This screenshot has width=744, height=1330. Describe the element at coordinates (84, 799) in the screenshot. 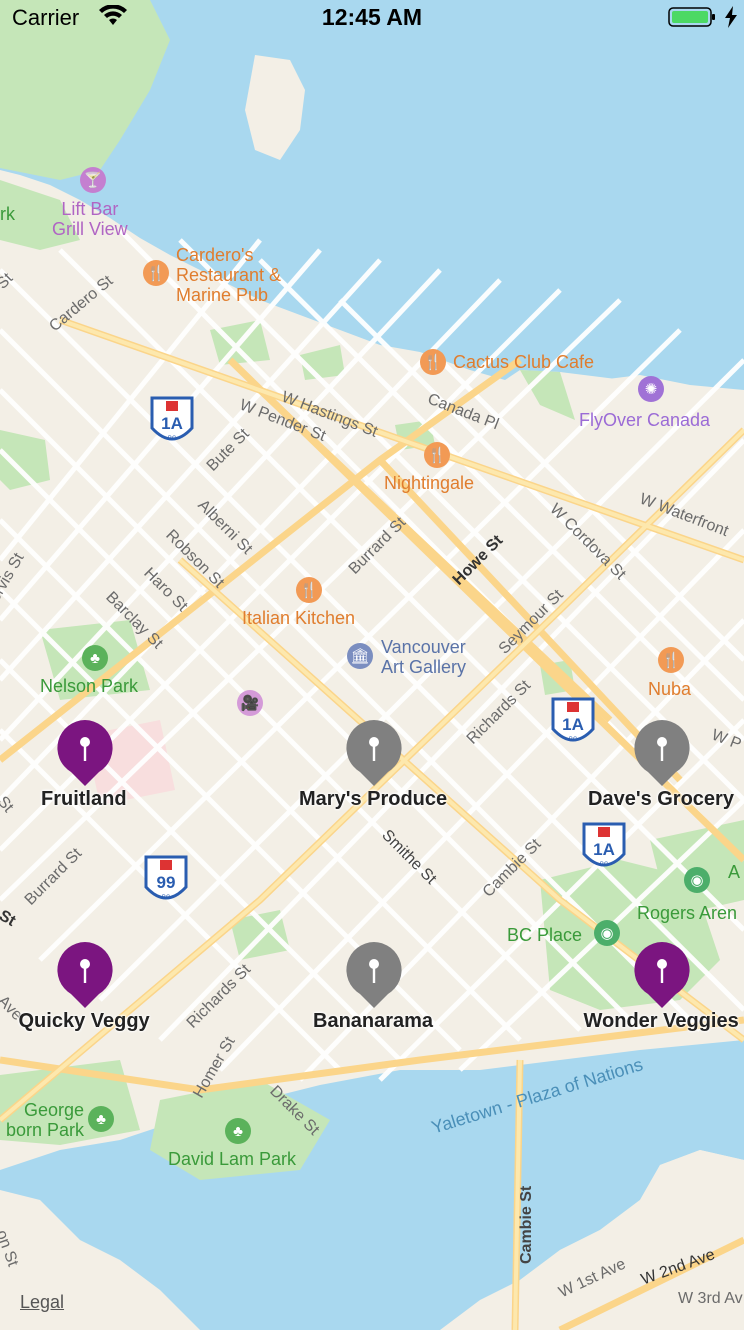

I see `map-pin-label: Fruitland` at that location.